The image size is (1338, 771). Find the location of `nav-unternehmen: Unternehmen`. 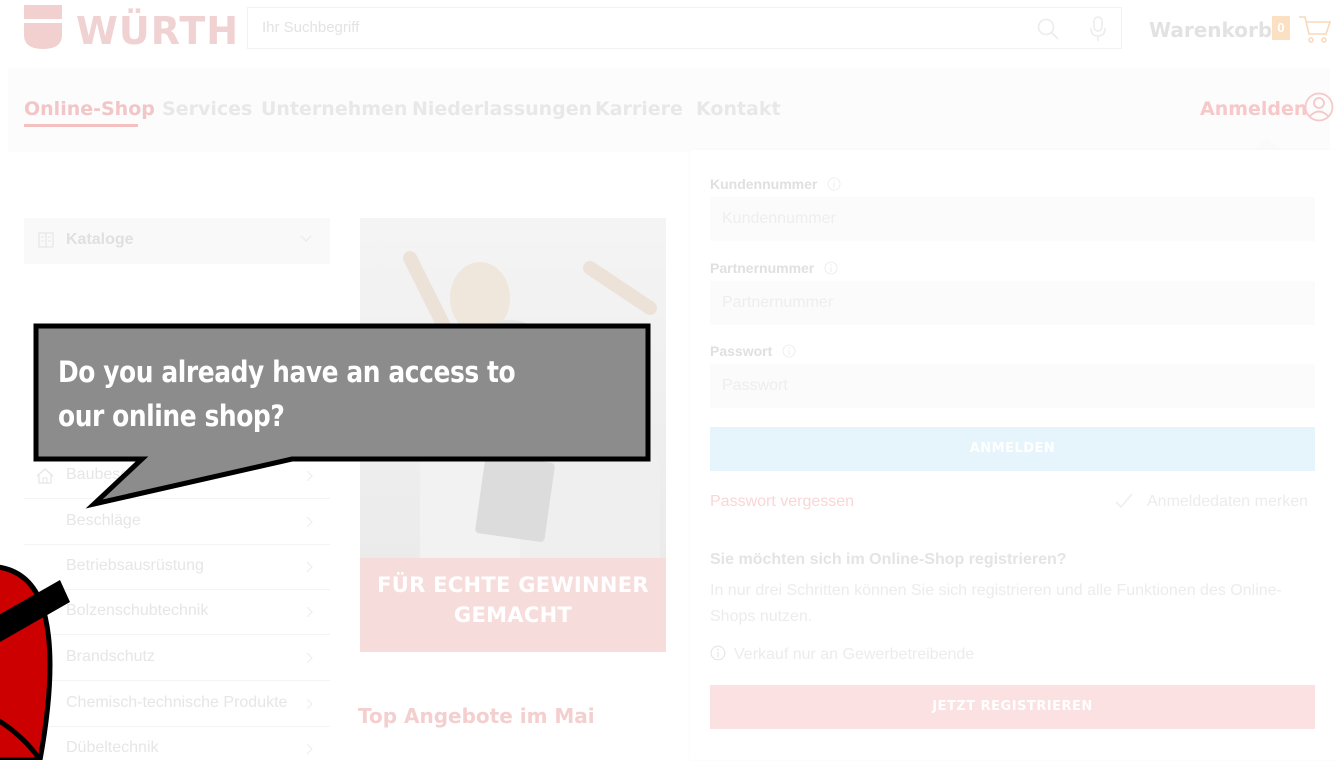

nav-unternehmen: Unternehmen is located at coordinates (334, 109).